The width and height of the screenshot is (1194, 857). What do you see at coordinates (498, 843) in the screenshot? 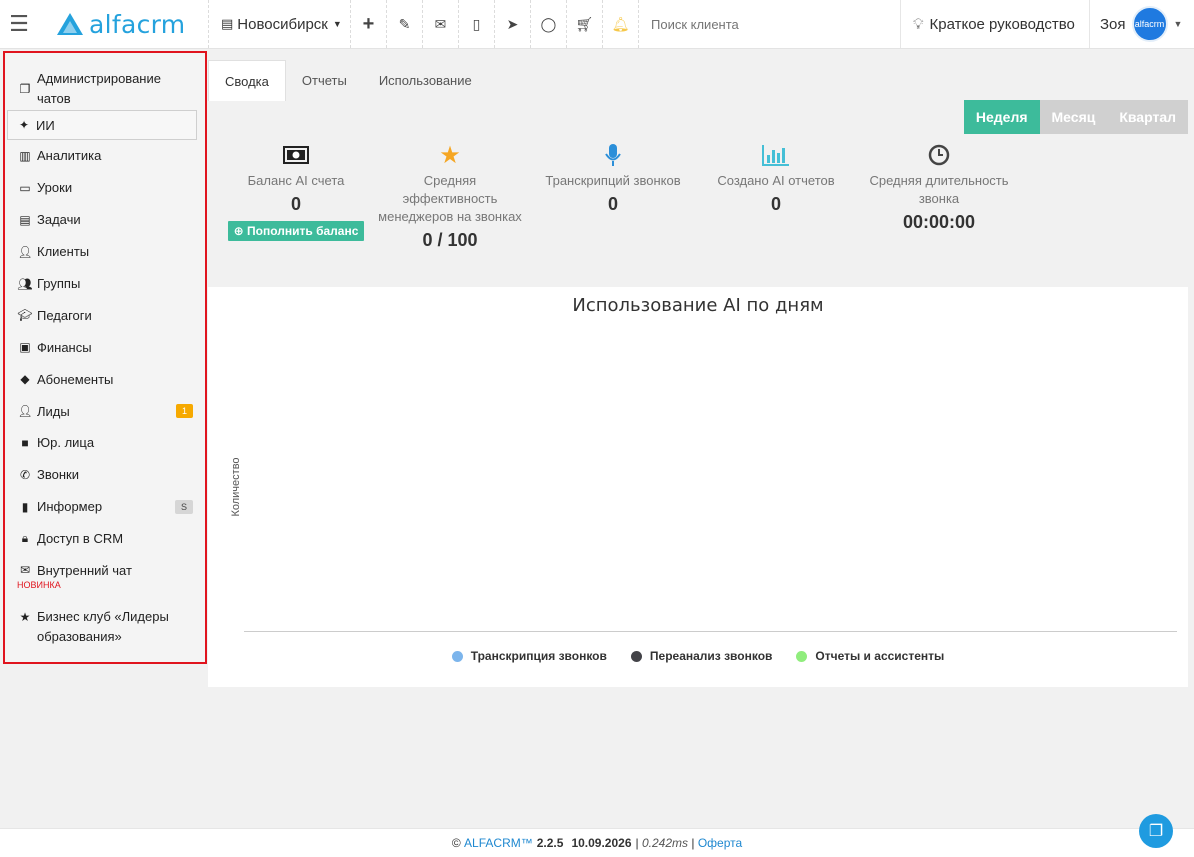
I see `brand-link: ALFACRM™` at bounding box center [498, 843].